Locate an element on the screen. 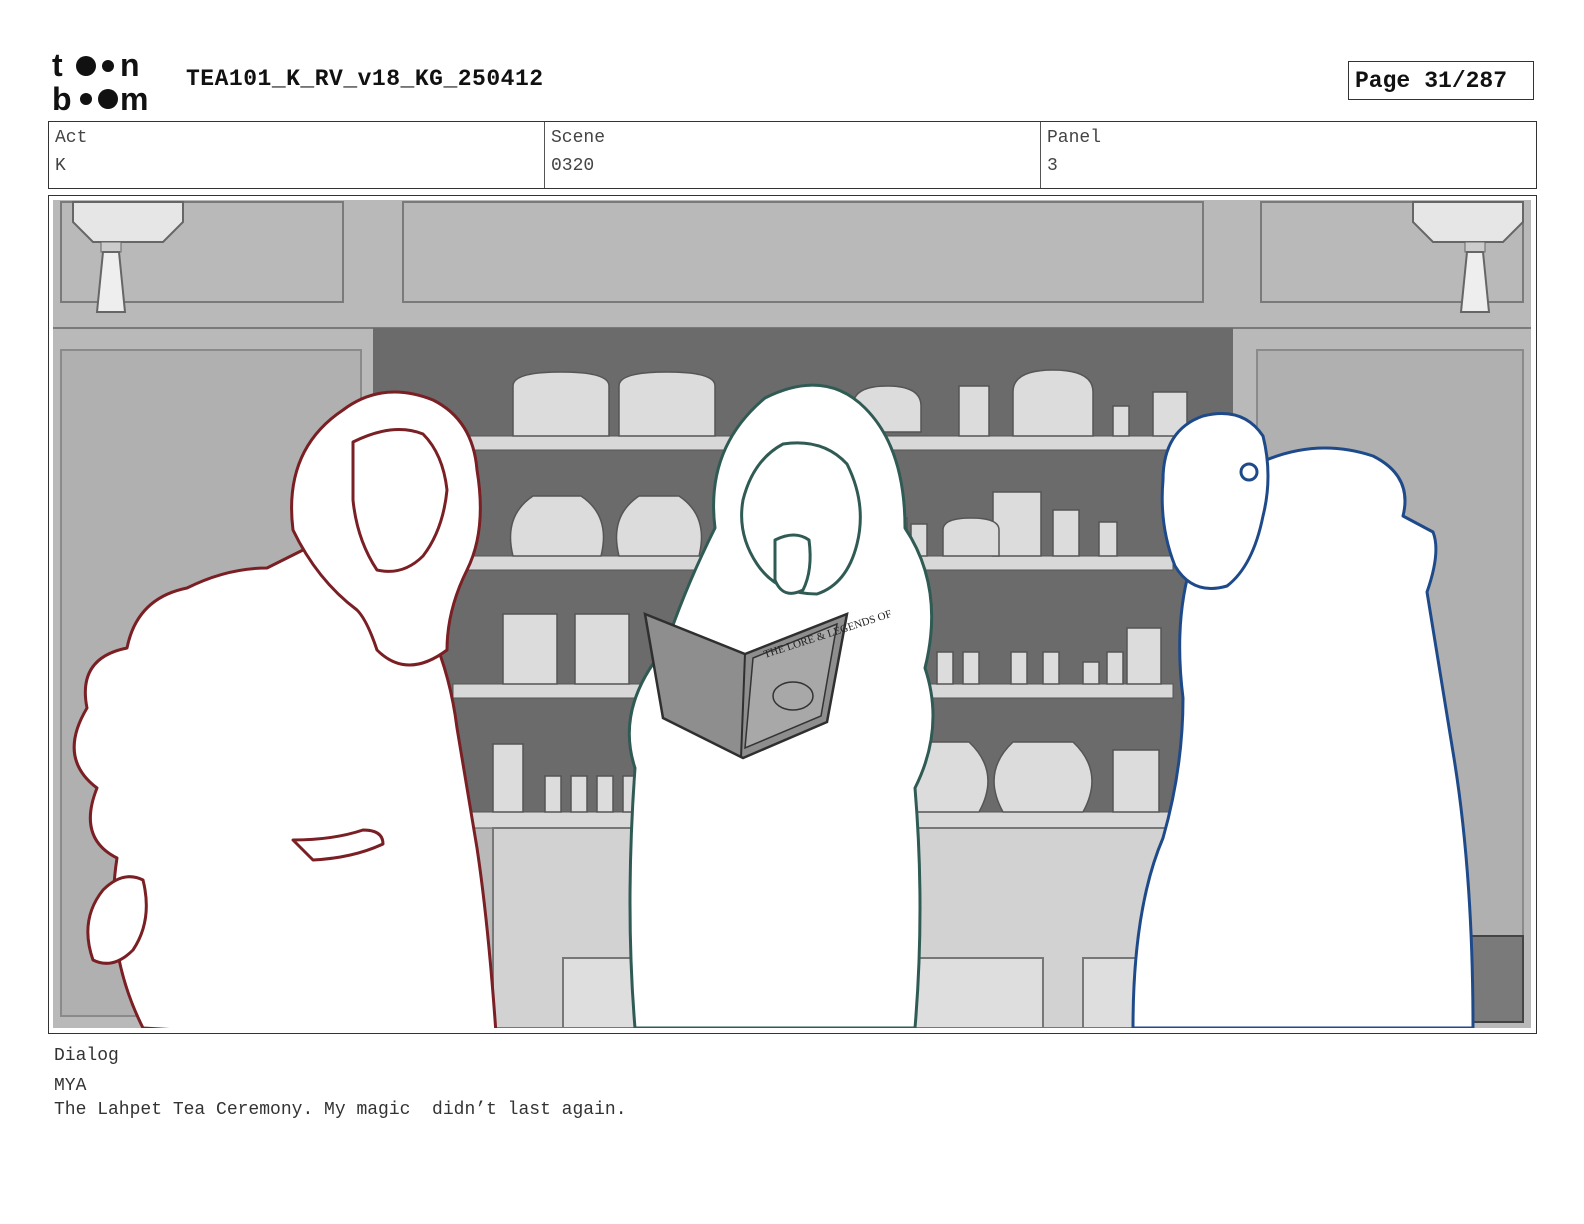 Image resolution: width=1584 pixels, height=1224 pixels. svg-text: b is located at coordinates (62, 97).